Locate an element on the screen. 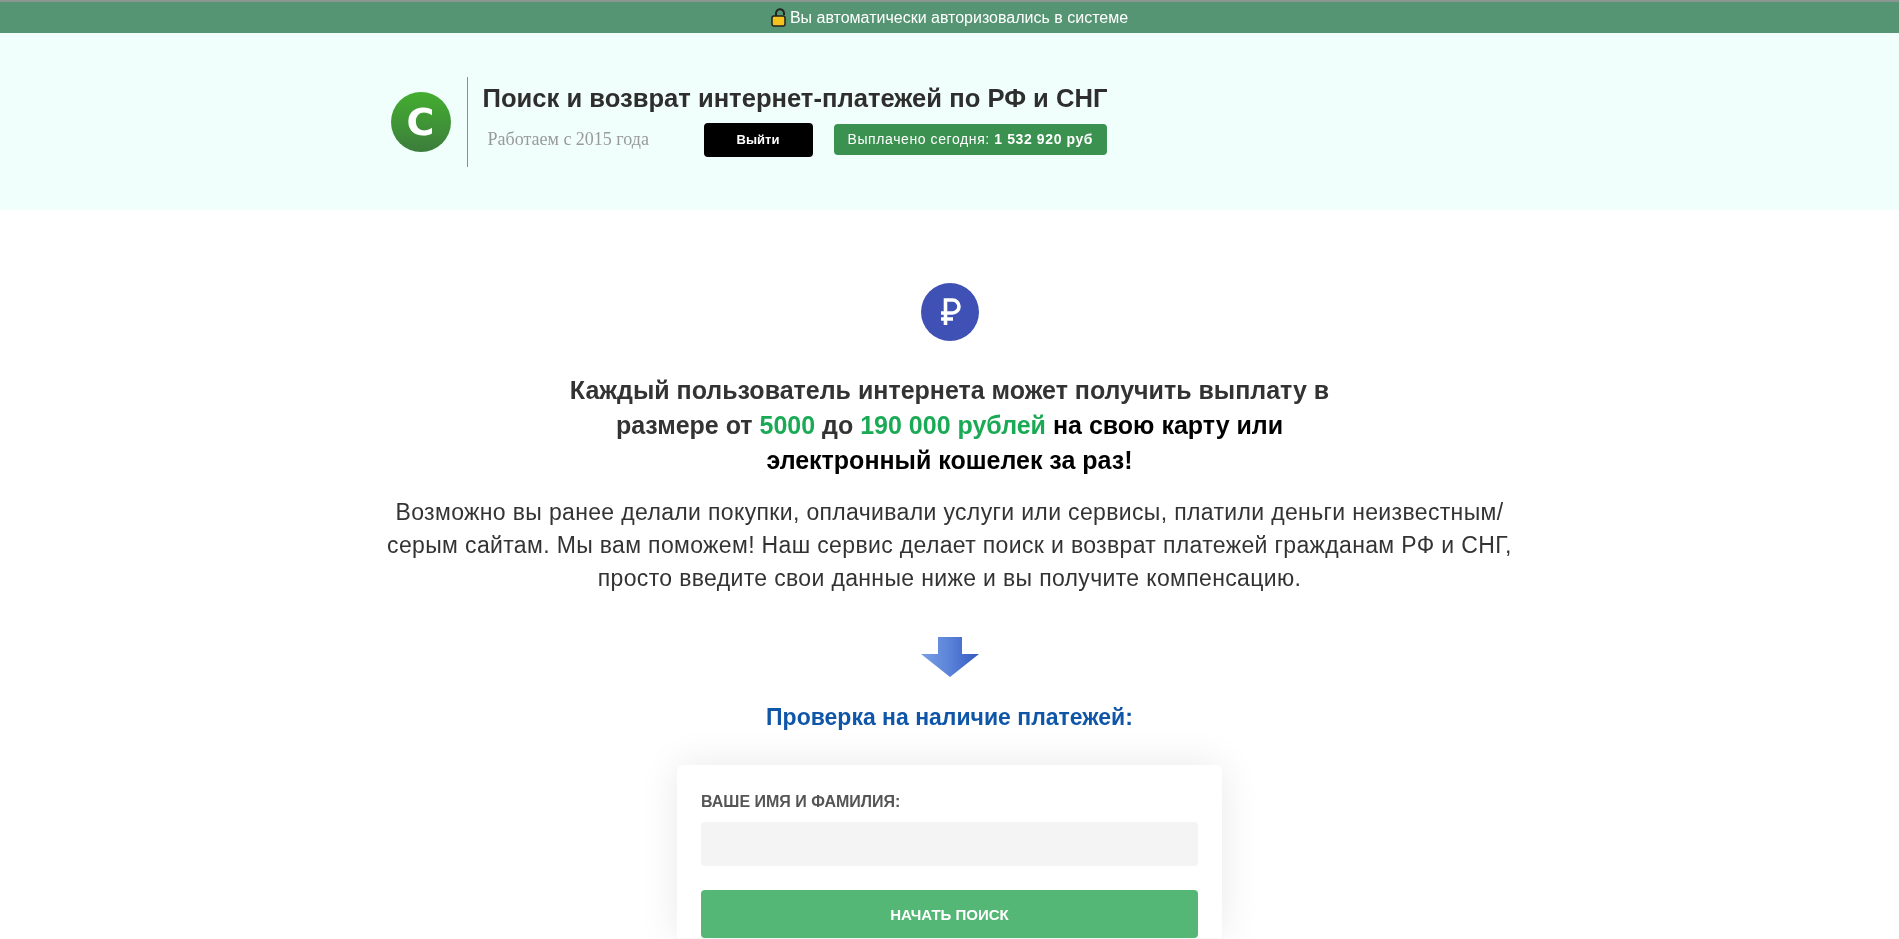 The image size is (1899, 939). description-text: Возможно вы ранее делали покупки, оплачивали услуги или сервисы, платили деньги неизвестным/ серым сайтам. Мы вам поможем! Наш сервис делает поиск и возврат платежей гражданам РФ и СНГ, просто введите свои данные ниже и вы получите компенсацию. is located at coordinates (949, 545).